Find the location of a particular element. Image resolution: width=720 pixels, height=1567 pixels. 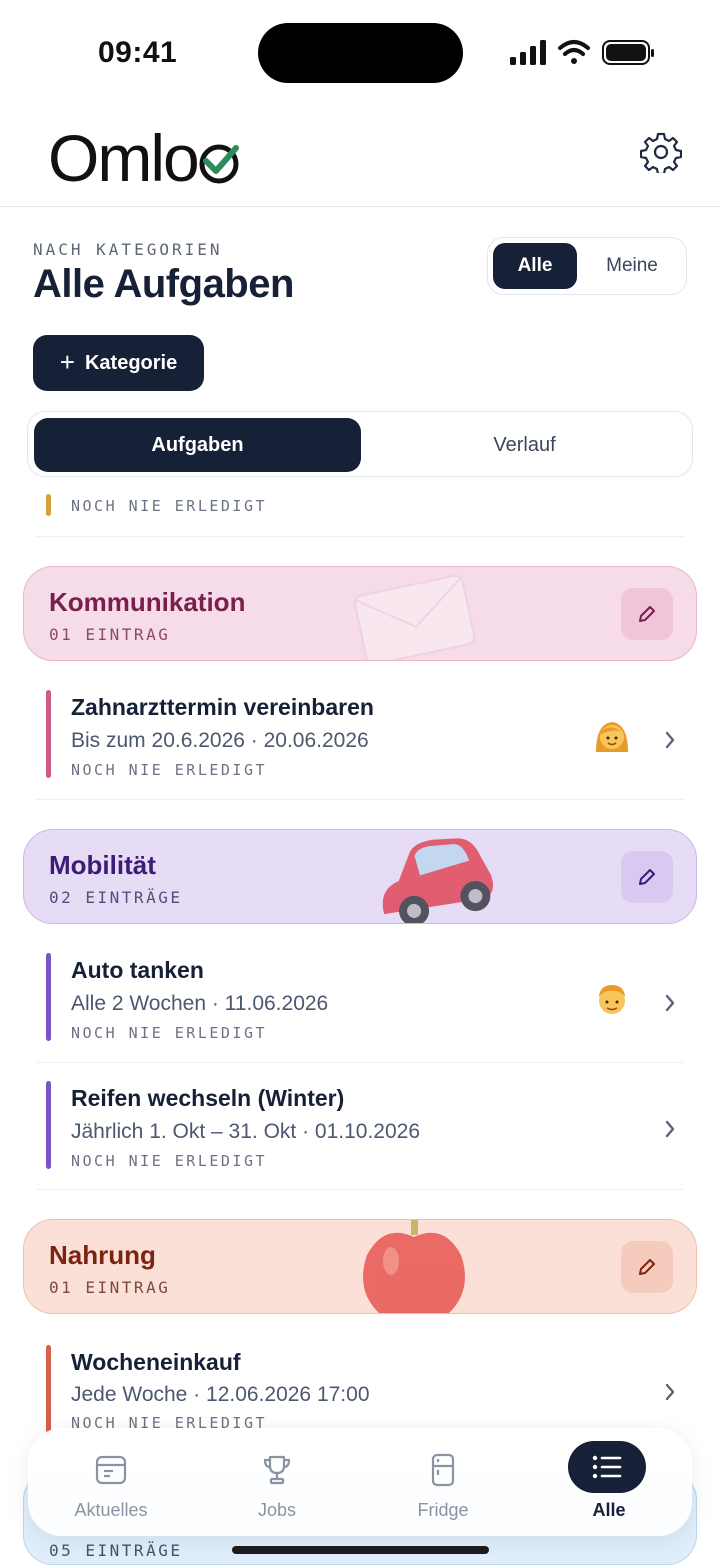

task-subtitle: Alle 2 Wochen · 11.06.2026 is located at coordinates (200, 1003).